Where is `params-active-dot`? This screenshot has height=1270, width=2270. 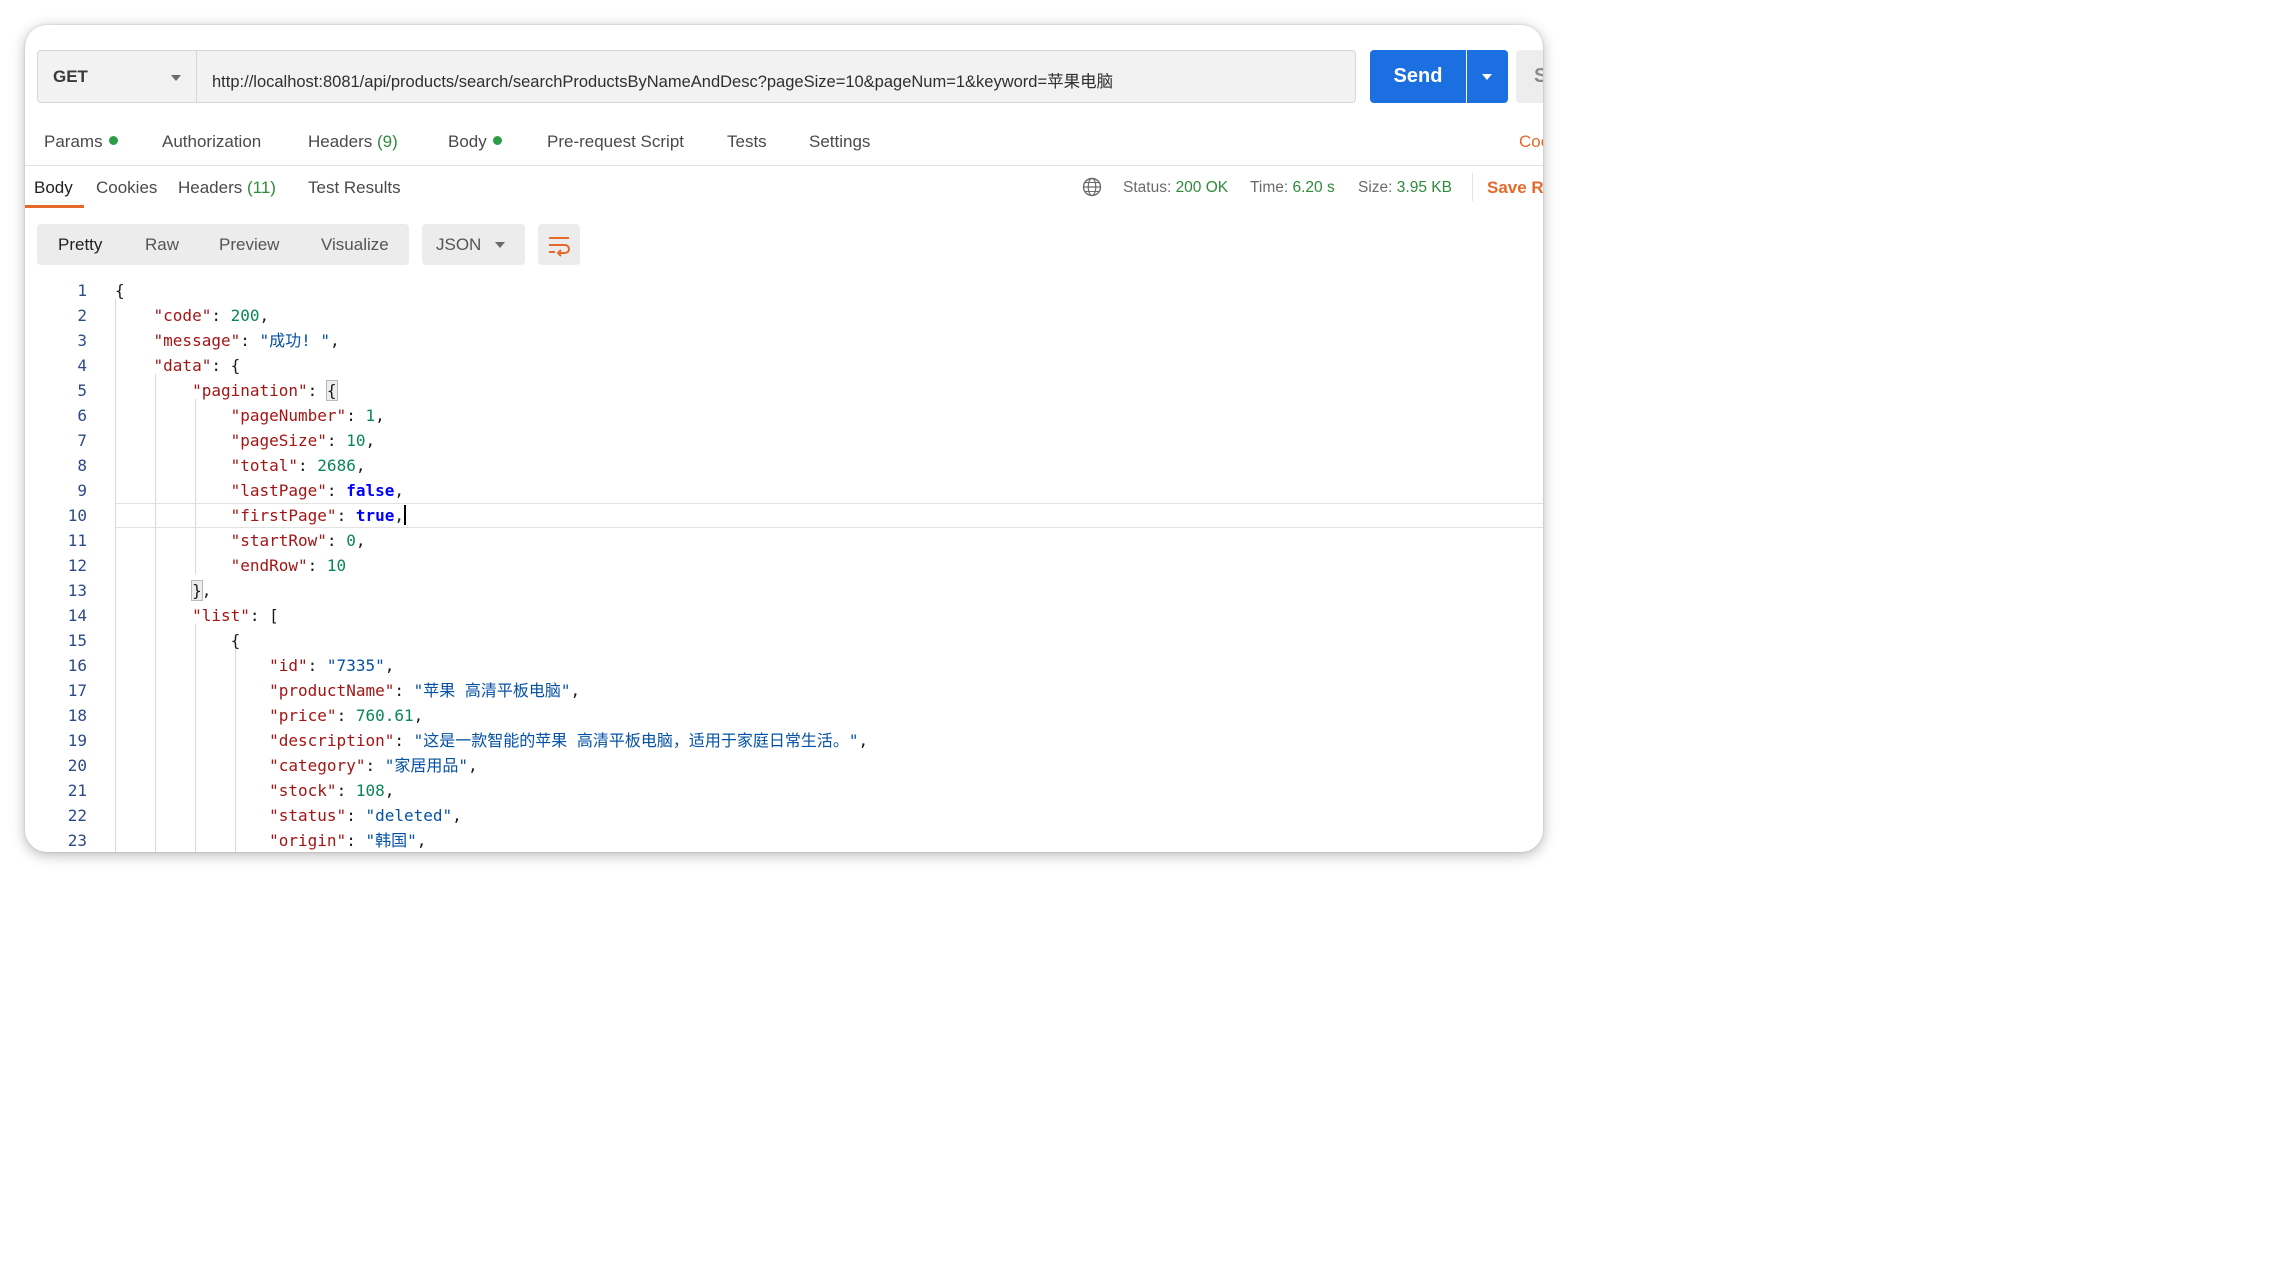 params-active-dot is located at coordinates (113, 140).